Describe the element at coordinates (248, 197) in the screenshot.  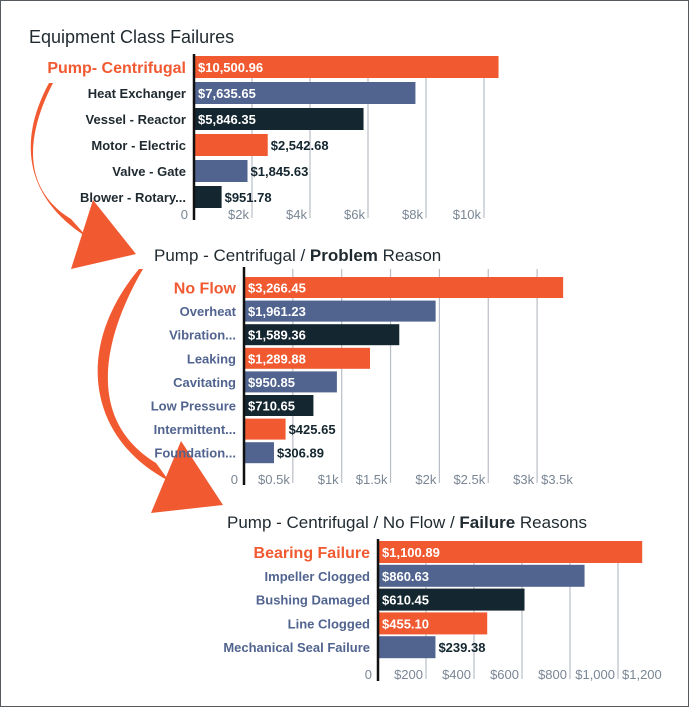
I see `bar-value-label: $951.78` at that location.